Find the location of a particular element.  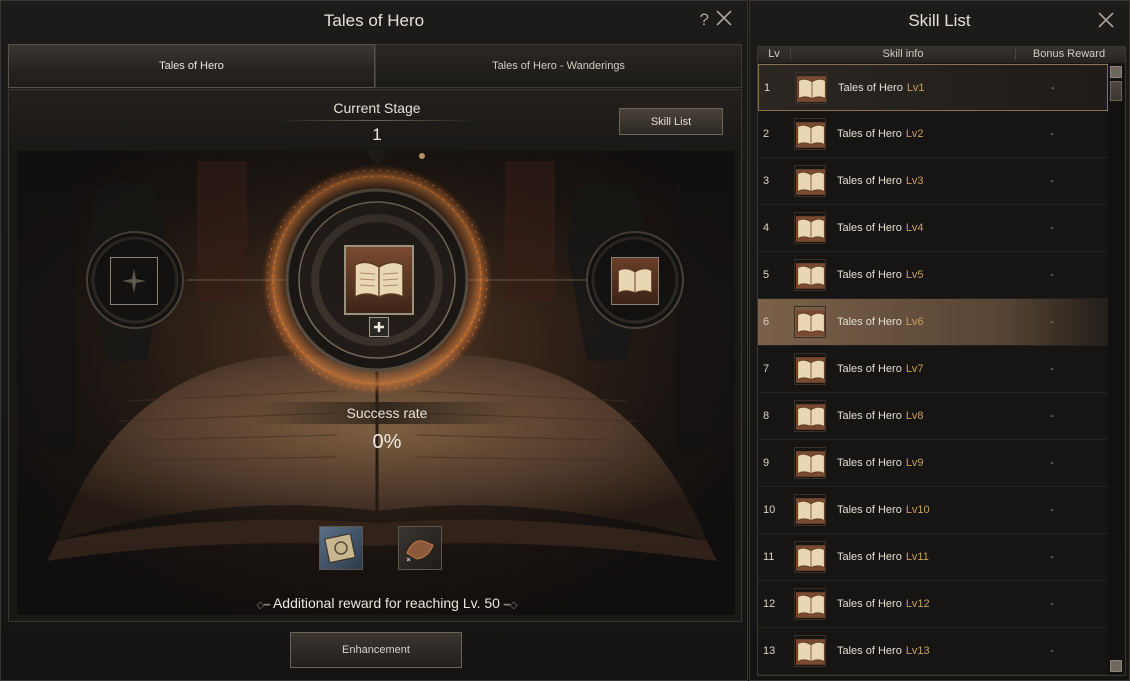

row-skill-name: Tales of Hero Lv5 is located at coordinates (880, 275).